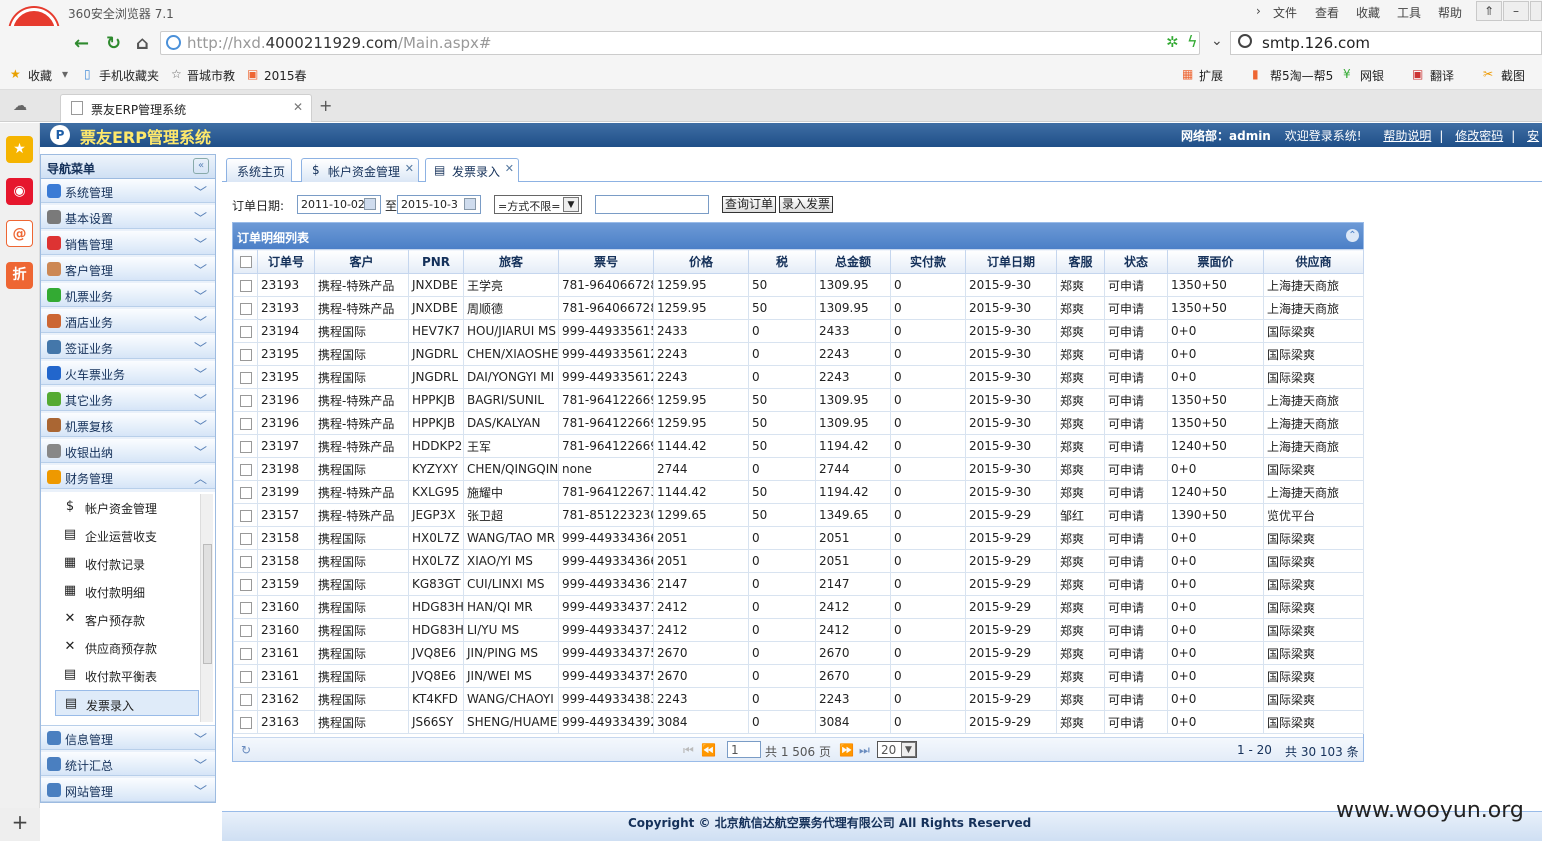 This screenshot has height=841, width=1542. Describe the element at coordinates (128, 764) in the screenshot. I see `nav-bottom-1: 统计汇总 ﹀` at that location.